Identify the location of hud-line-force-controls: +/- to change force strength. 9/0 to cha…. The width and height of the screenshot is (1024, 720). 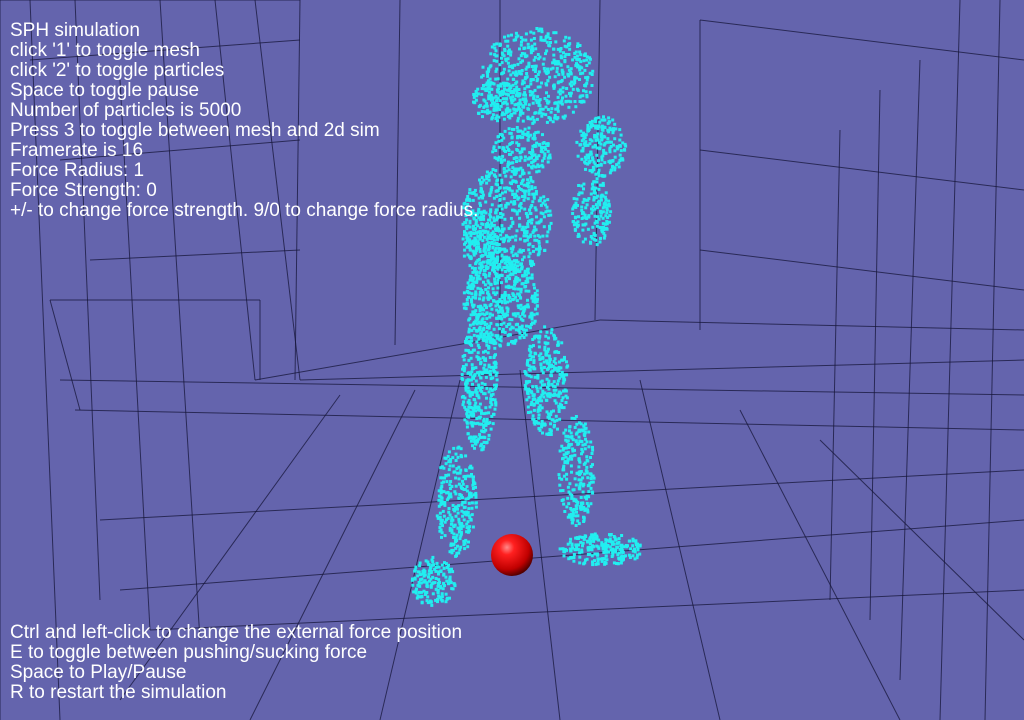
(244, 210).